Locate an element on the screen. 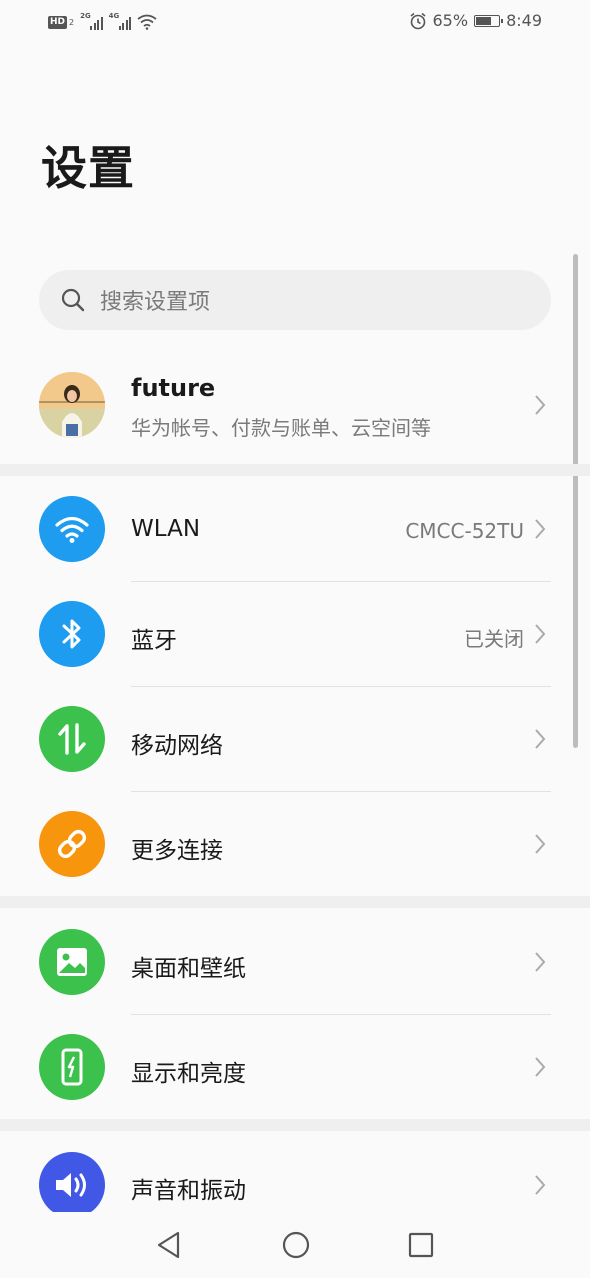 This screenshot has height=1278, width=590. settings-item-label: 更多连接 is located at coordinates (177, 851).